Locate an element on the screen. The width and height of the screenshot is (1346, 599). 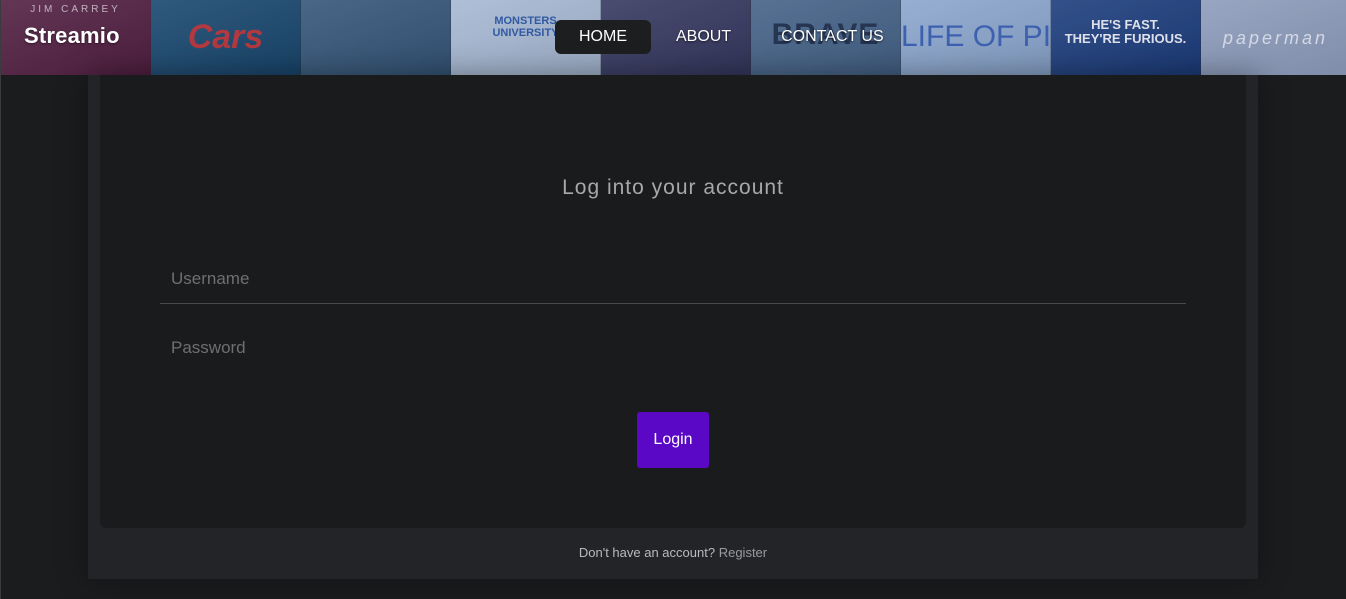
register-prompt: Don't have an account? Register is located at coordinates (673, 552).